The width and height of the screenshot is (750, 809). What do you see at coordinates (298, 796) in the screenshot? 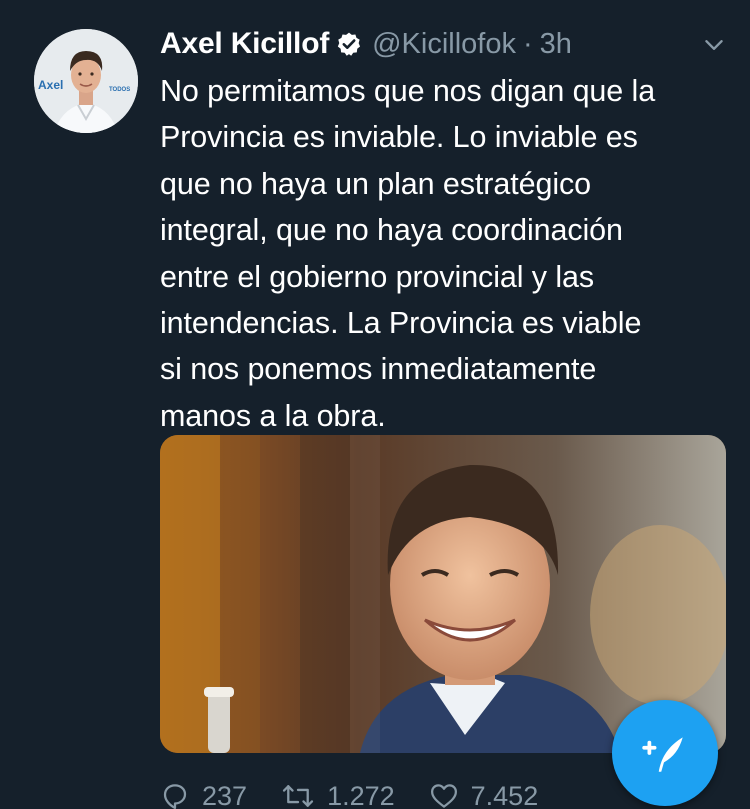
I see `retweet-icon` at bounding box center [298, 796].